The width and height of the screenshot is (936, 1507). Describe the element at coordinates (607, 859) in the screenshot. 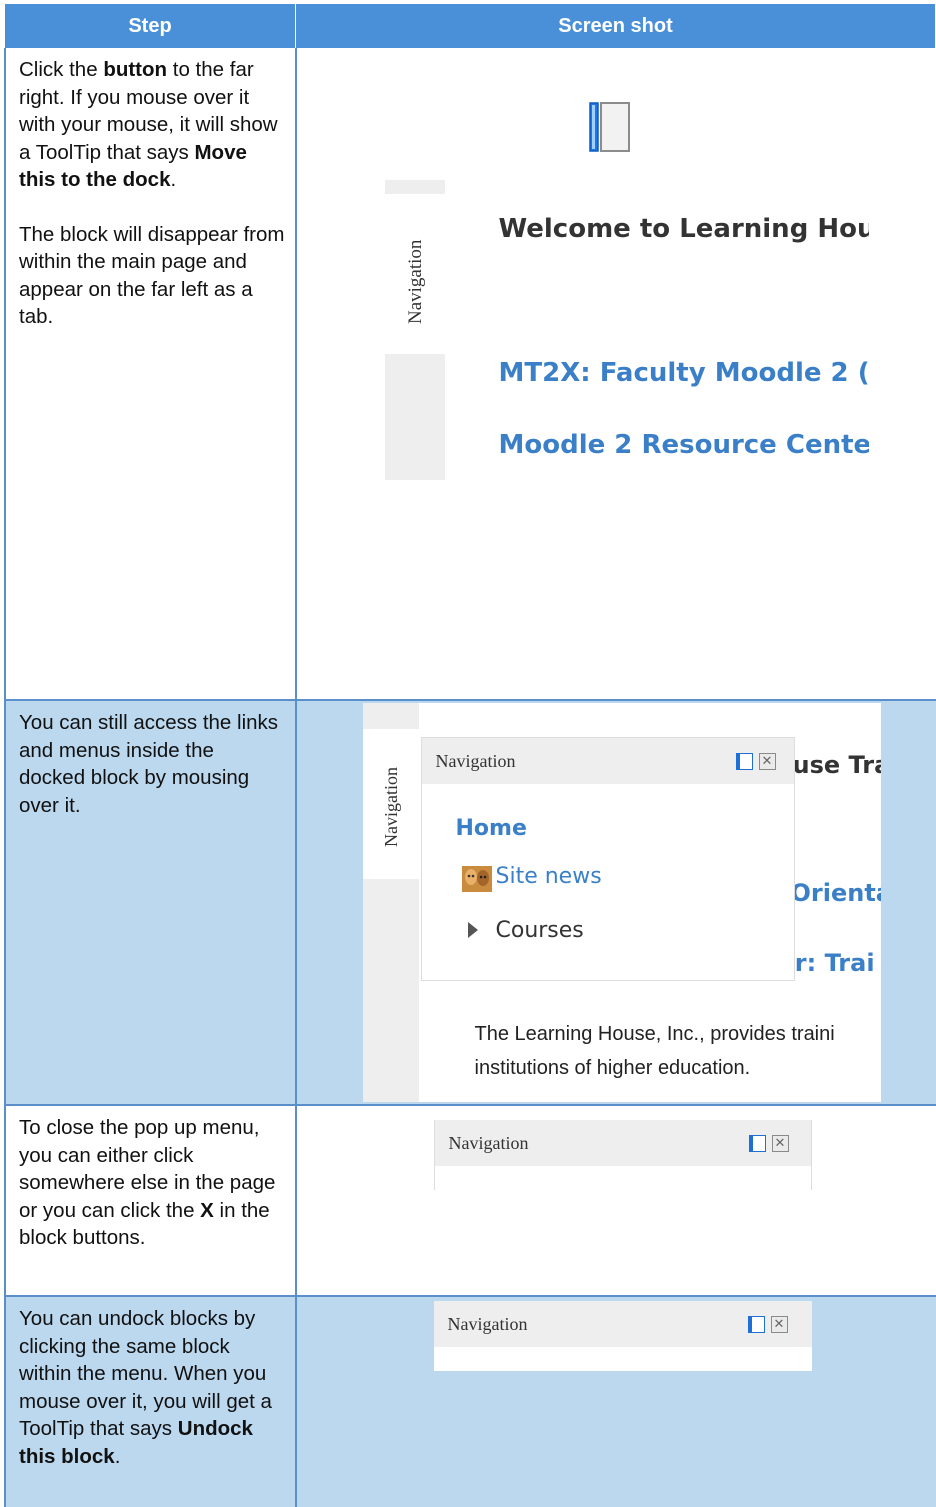

I see `navigation-popup: Navigation ✕ Home Site news Courses` at that location.